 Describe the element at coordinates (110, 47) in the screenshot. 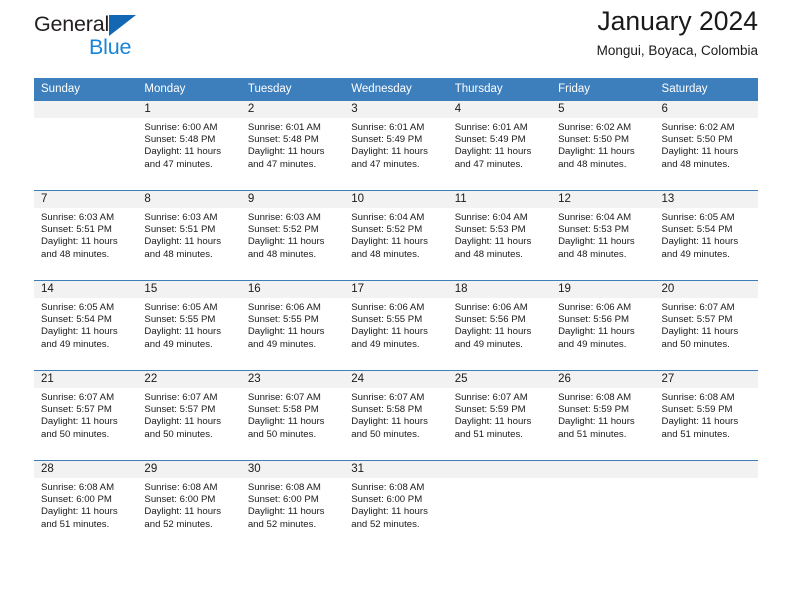

I see `logo-text-blue: Blue` at that location.